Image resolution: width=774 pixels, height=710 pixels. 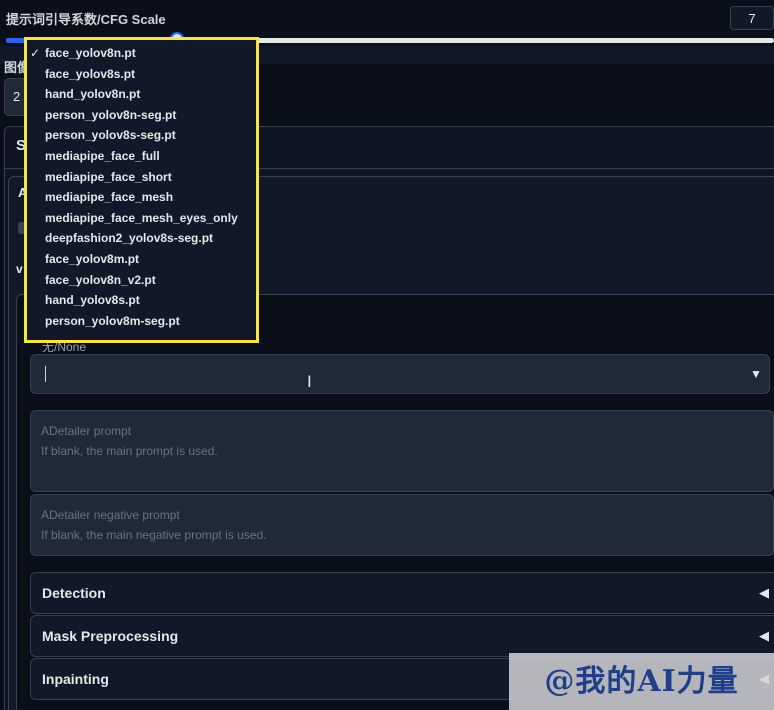 I want to click on detection-accordion-label: Detection, so click(x=74, y=593).